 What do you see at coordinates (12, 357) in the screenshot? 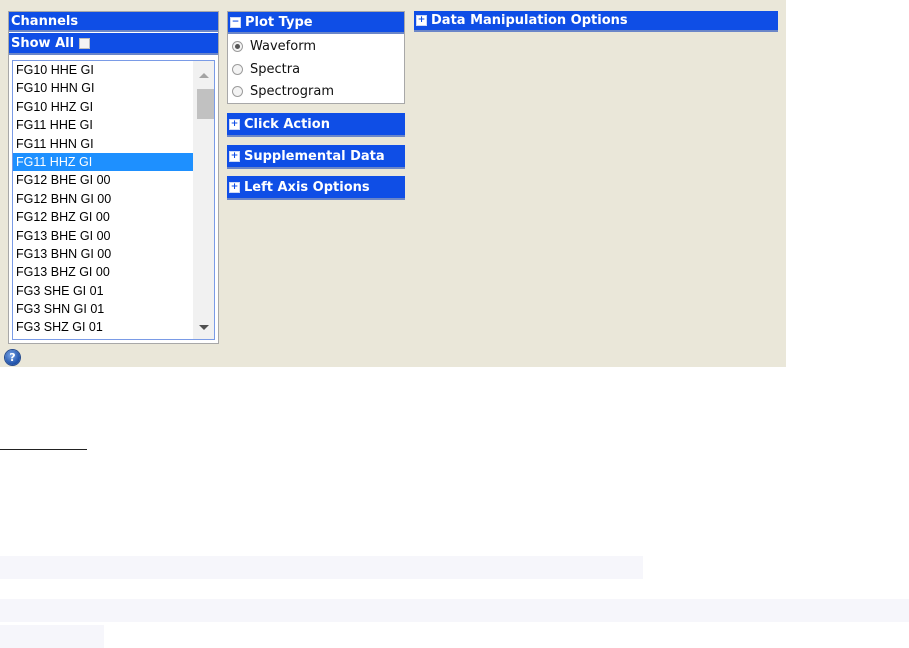
I see `help-icon: ?` at bounding box center [12, 357].